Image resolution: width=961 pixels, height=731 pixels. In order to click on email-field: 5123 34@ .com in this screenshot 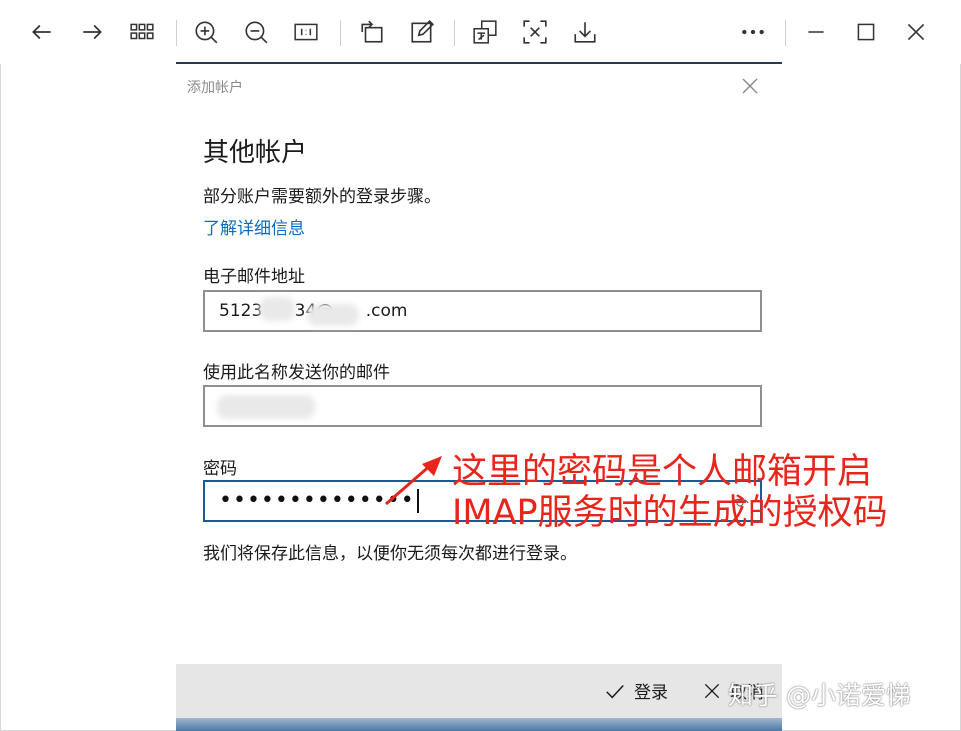, I will do `click(482, 311)`.